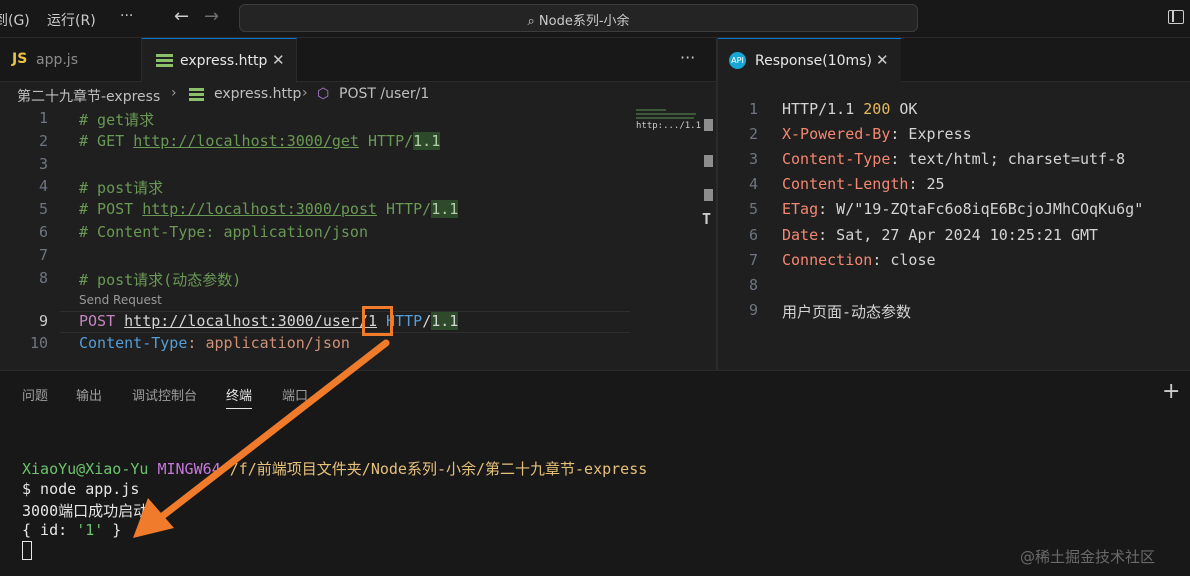 Image resolution: width=1190 pixels, height=576 pixels. What do you see at coordinates (940, 235) in the screenshot?
I see `response-header: Date: Sat, 27 Apr 2024 10:25:21 GMT` at bounding box center [940, 235].